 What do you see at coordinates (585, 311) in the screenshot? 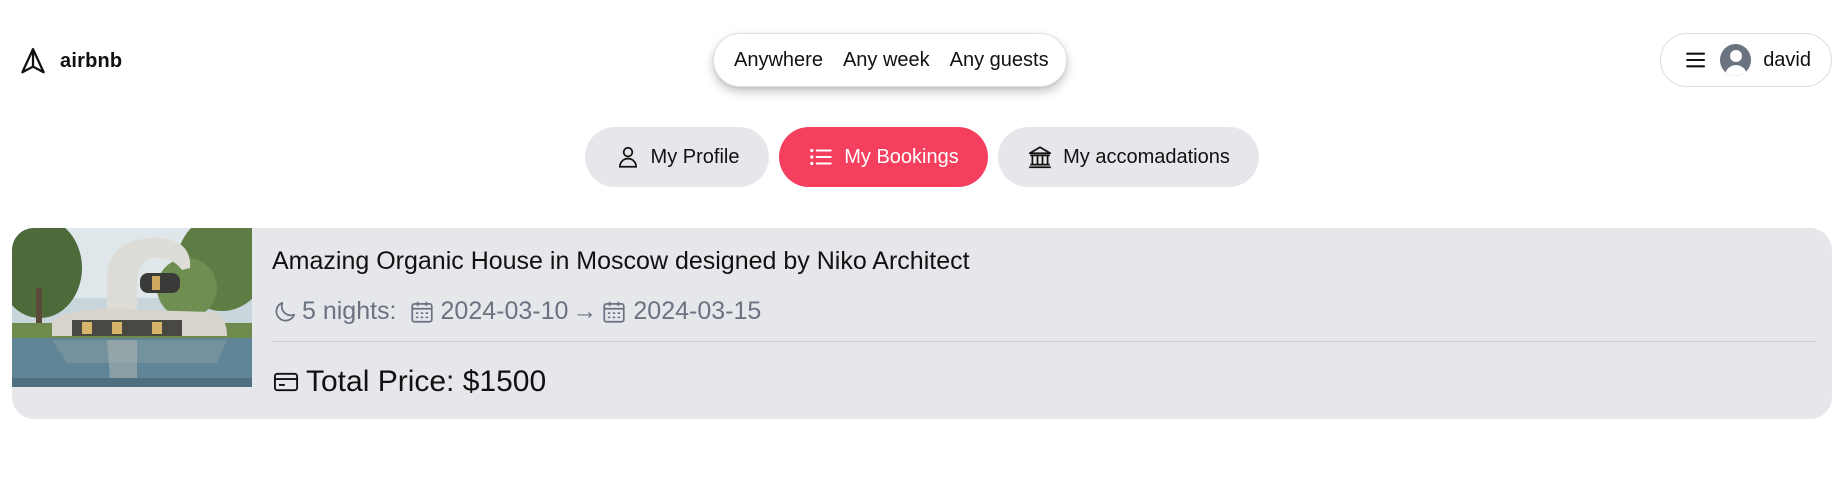
I see `date-arrow: →` at bounding box center [585, 311].